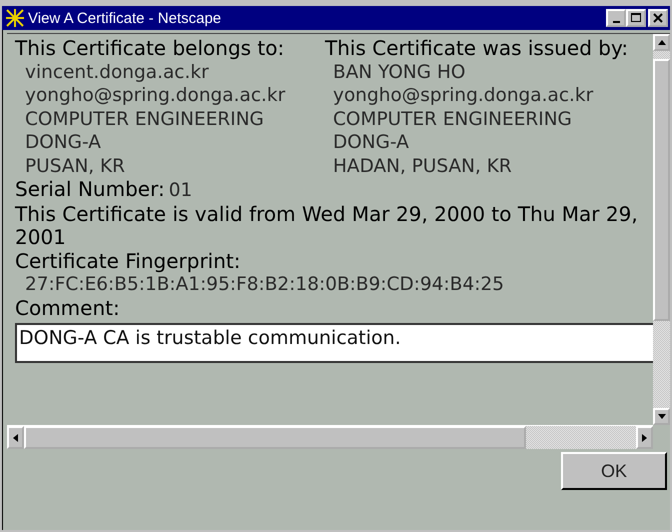 Image resolution: width=672 pixels, height=532 pixels. I want to click on owner-detail: vincent.donga.ac.kr, so click(117, 72).